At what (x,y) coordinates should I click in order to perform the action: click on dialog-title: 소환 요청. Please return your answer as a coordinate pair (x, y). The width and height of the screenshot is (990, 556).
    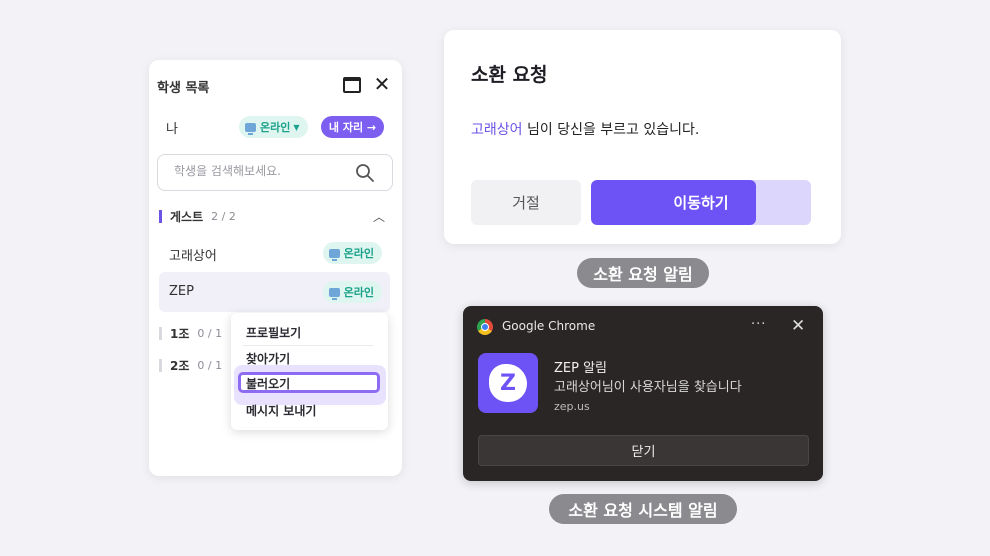
    Looking at the image, I should click on (509, 75).